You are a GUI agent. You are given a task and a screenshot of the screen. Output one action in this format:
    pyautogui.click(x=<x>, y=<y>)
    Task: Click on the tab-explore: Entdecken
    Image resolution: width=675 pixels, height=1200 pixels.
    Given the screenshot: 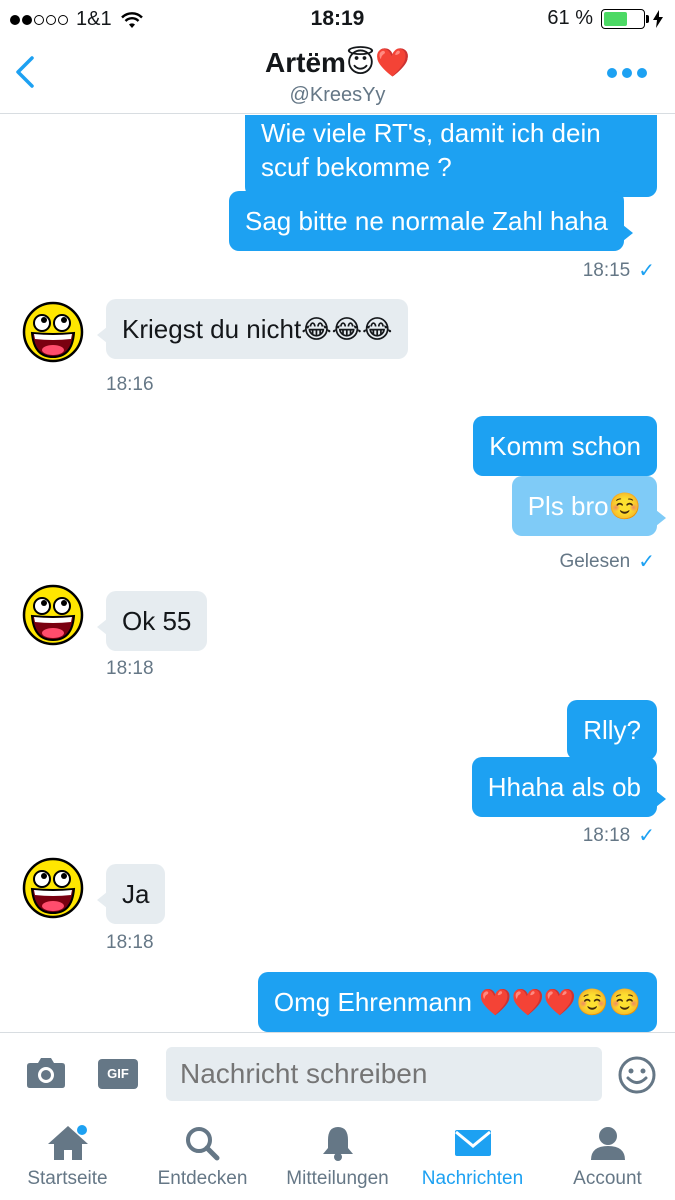 What is the action you would take?
    pyautogui.click(x=202, y=1157)
    